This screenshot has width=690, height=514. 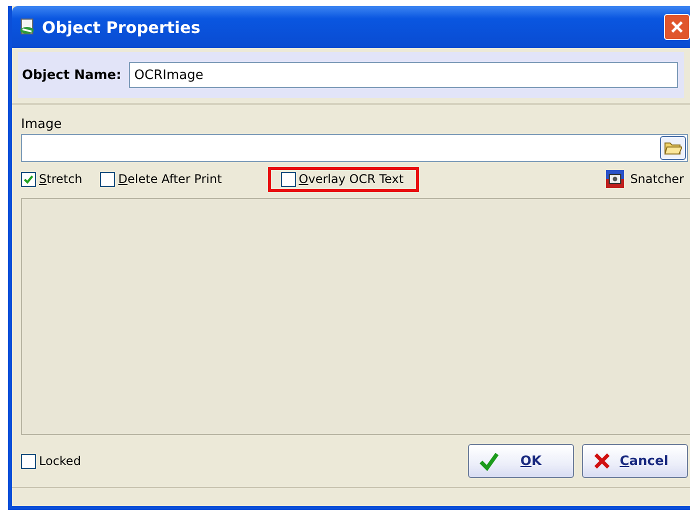 What do you see at coordinates (161, 179) in the screenshot?
I see `checkbox: Delete After Print` at bounding box center [161, 179].